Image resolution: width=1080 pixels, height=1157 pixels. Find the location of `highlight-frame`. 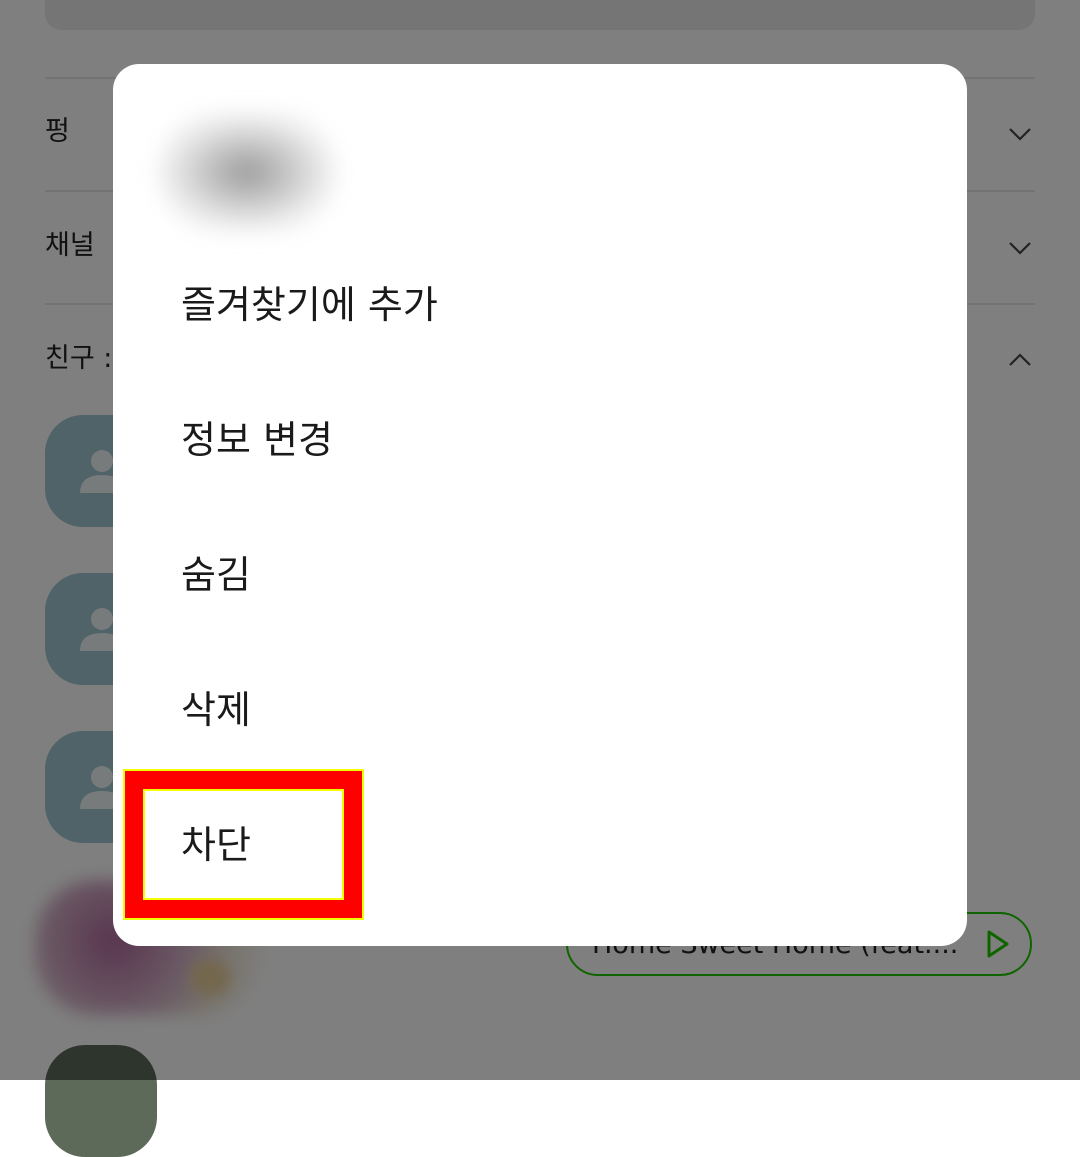

highlight-frame is located at coordinates (243, 844).